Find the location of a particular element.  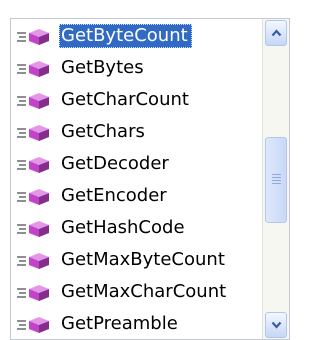

list-item-label: GetBytes is located at coordinates (102, 67).